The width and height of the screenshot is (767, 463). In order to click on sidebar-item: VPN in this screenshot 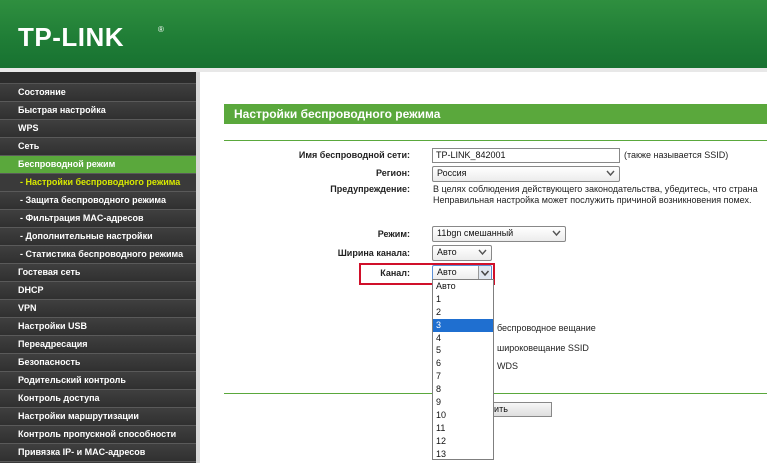, I will do `click(98, 309)`.